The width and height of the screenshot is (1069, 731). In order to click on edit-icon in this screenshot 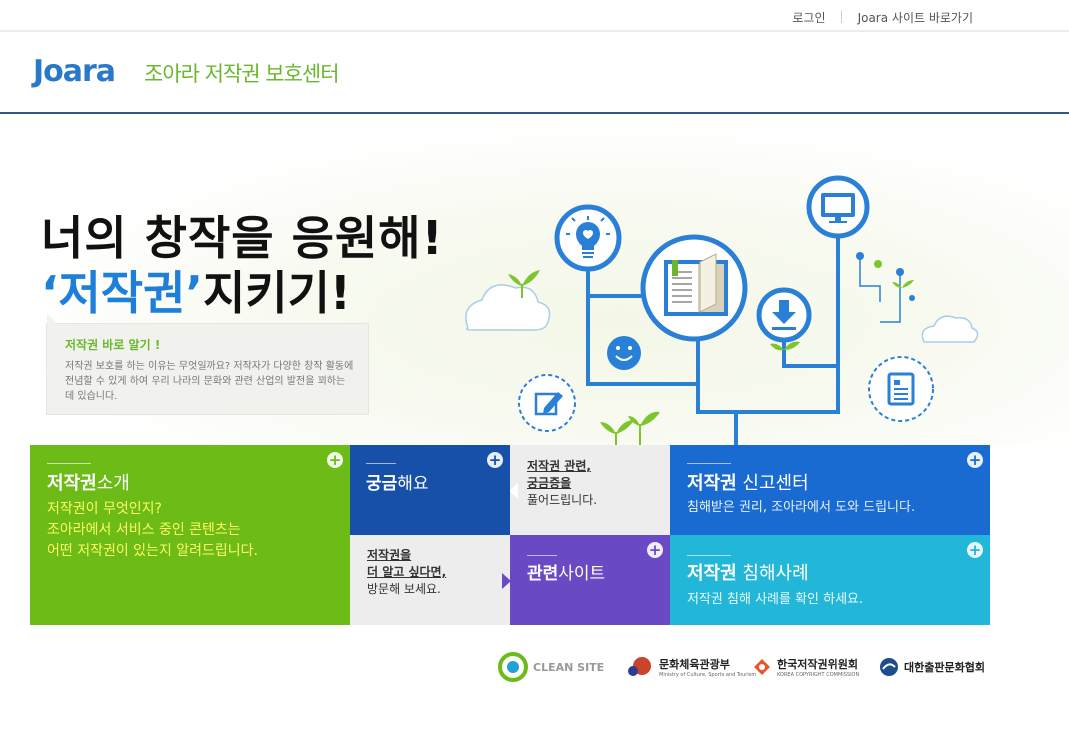, I will do `click(547, 403)`.